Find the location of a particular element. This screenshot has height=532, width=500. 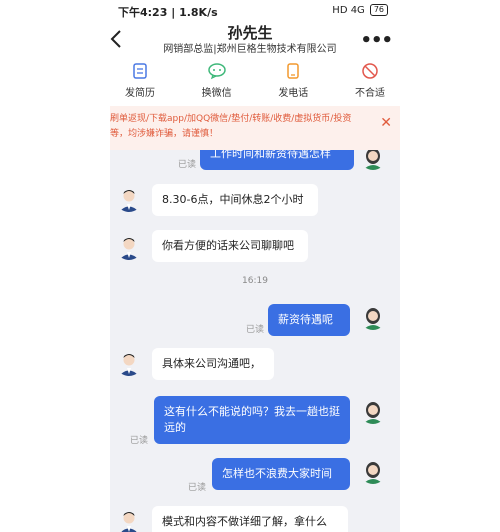

contact-company: 网销部总监|郑州巨格生物技术有限公司 is located at coordinates (250, 49).